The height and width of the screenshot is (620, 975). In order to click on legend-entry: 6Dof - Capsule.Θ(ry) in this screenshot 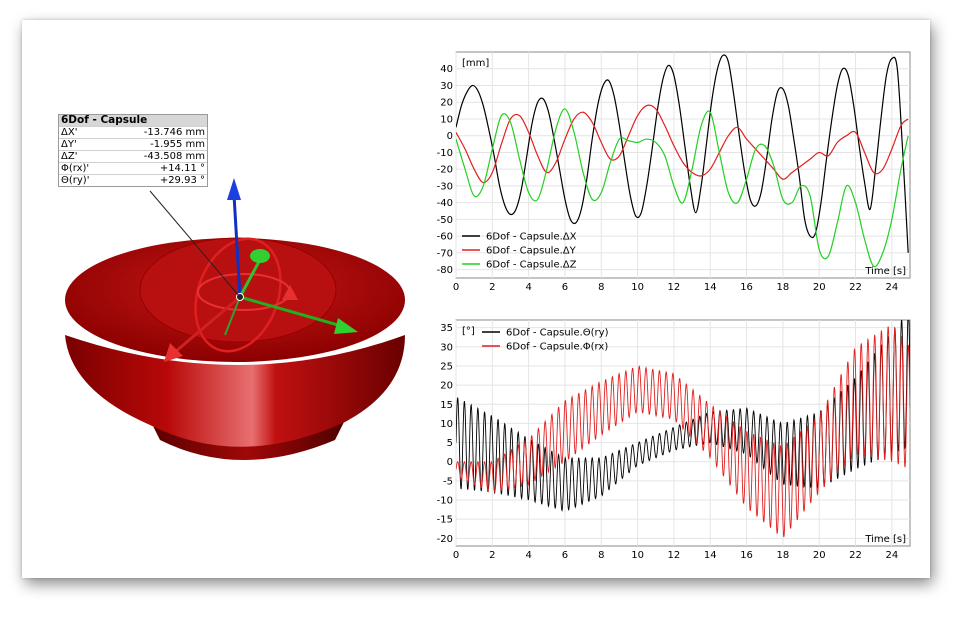, I will do `click(557, 333)`.